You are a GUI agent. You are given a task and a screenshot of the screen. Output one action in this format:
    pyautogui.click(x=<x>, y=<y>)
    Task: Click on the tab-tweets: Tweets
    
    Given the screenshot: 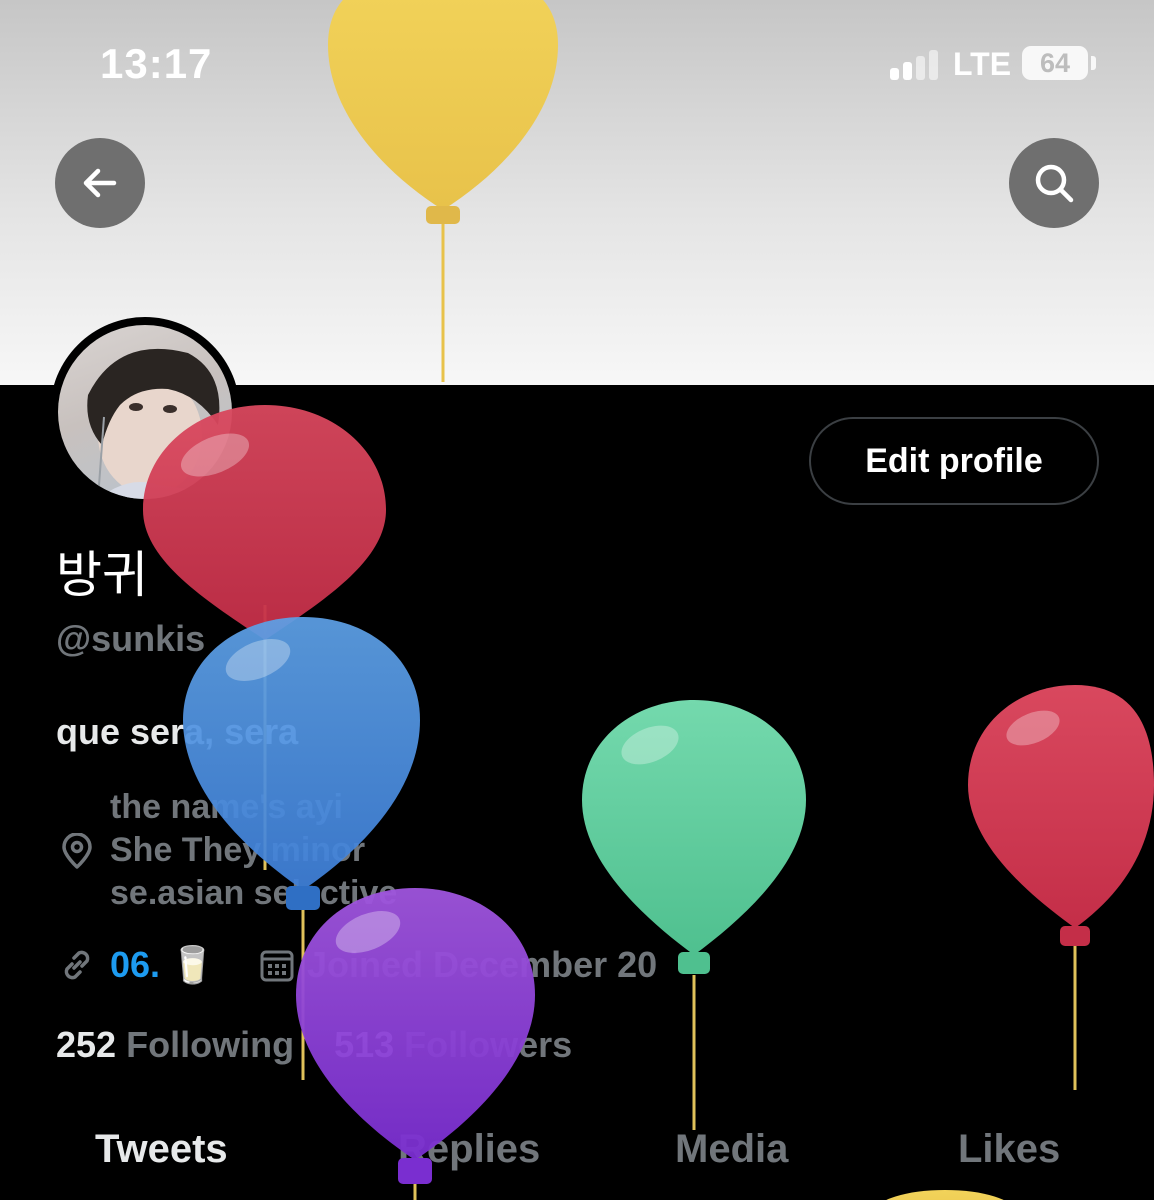 What is the action you would take?
    pyautogui.click(x=161, y=1149)
    